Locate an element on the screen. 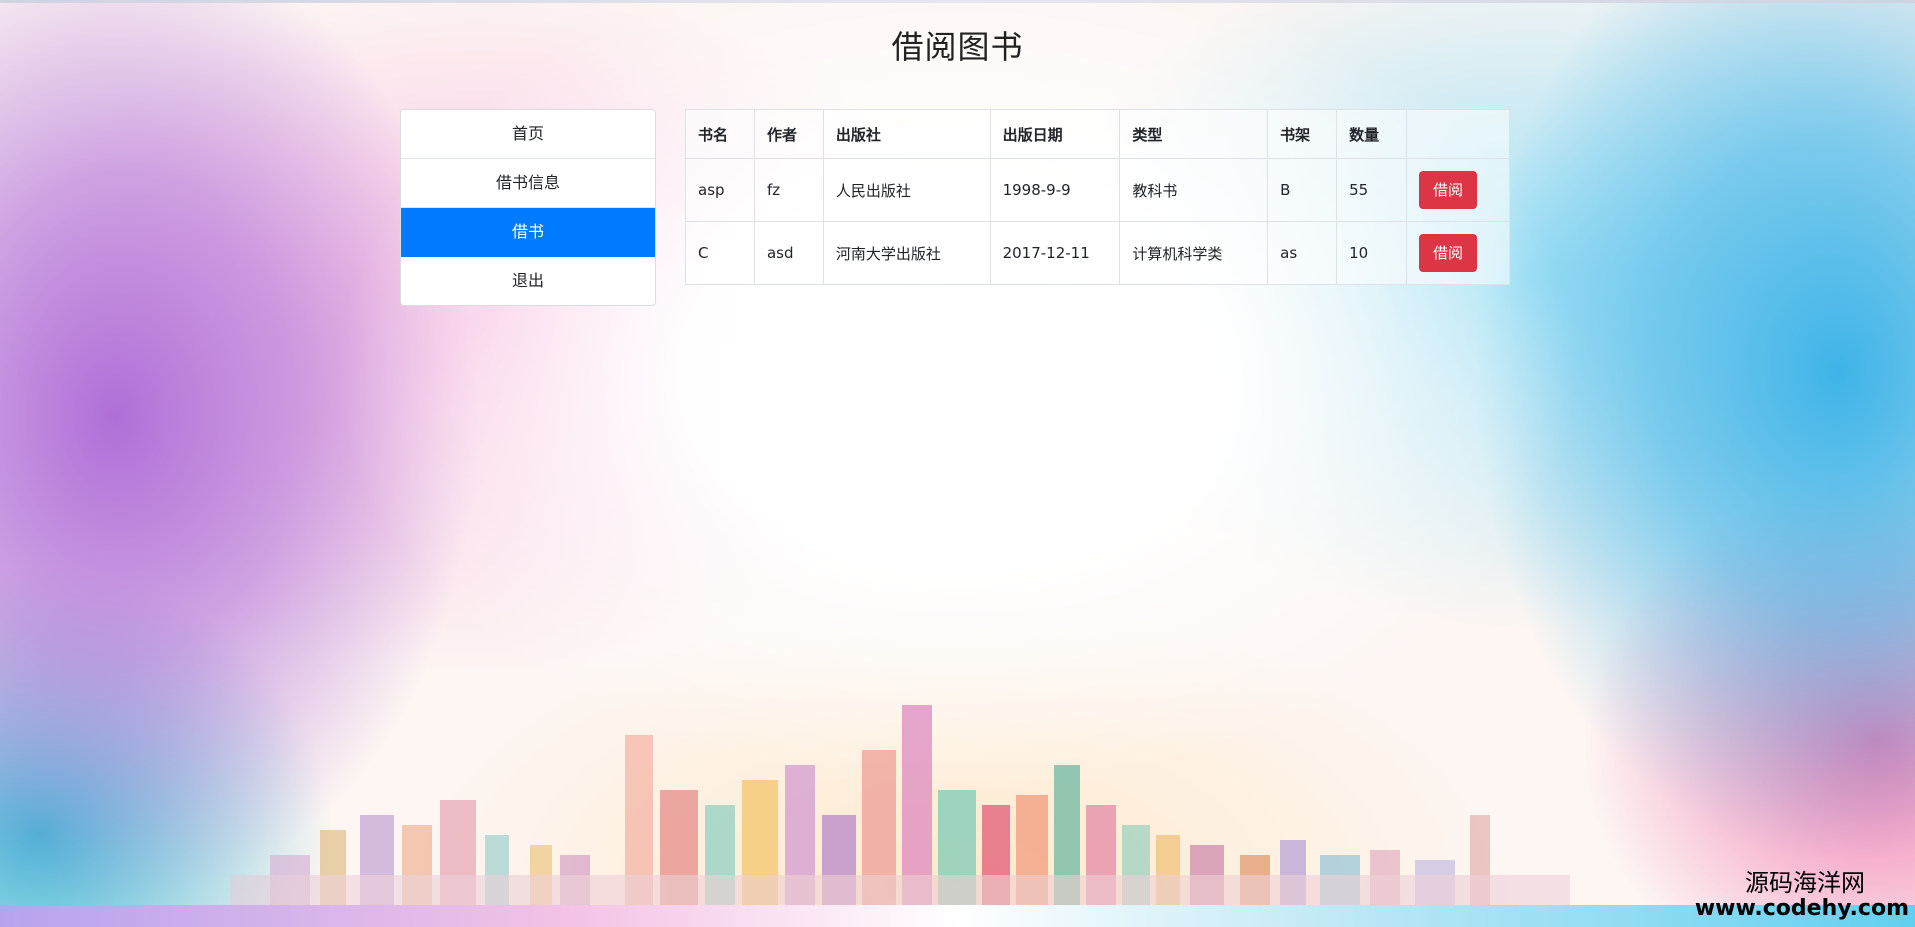 The height and width of the screenshot is (927, 1915). cell-type: 教科书 is located at coordinates (1194, 190).